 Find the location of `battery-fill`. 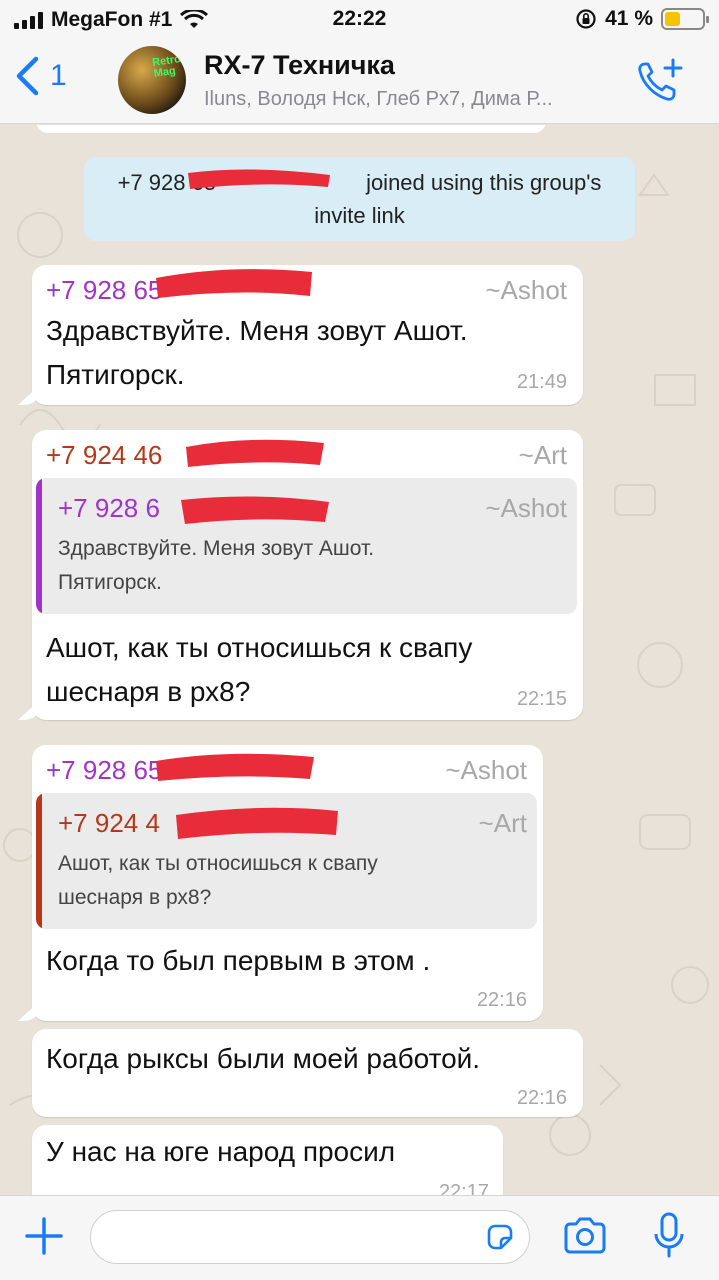

battery-fill is located at coordinates (672, 19).